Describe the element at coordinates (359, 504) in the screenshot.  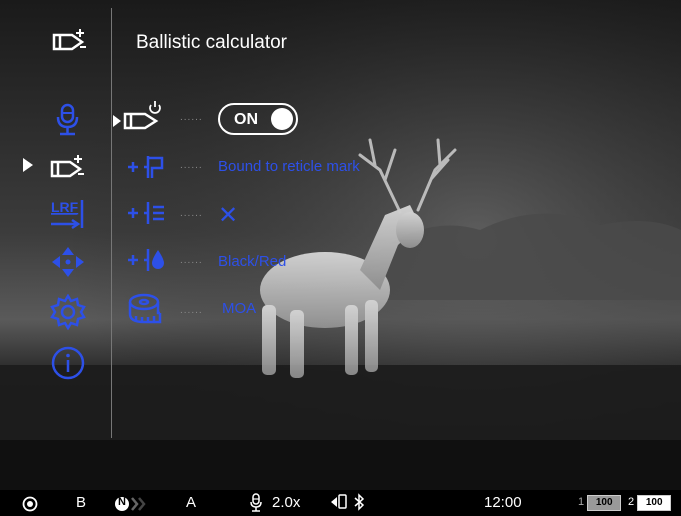
I see `bluetooth-icon` at that location.